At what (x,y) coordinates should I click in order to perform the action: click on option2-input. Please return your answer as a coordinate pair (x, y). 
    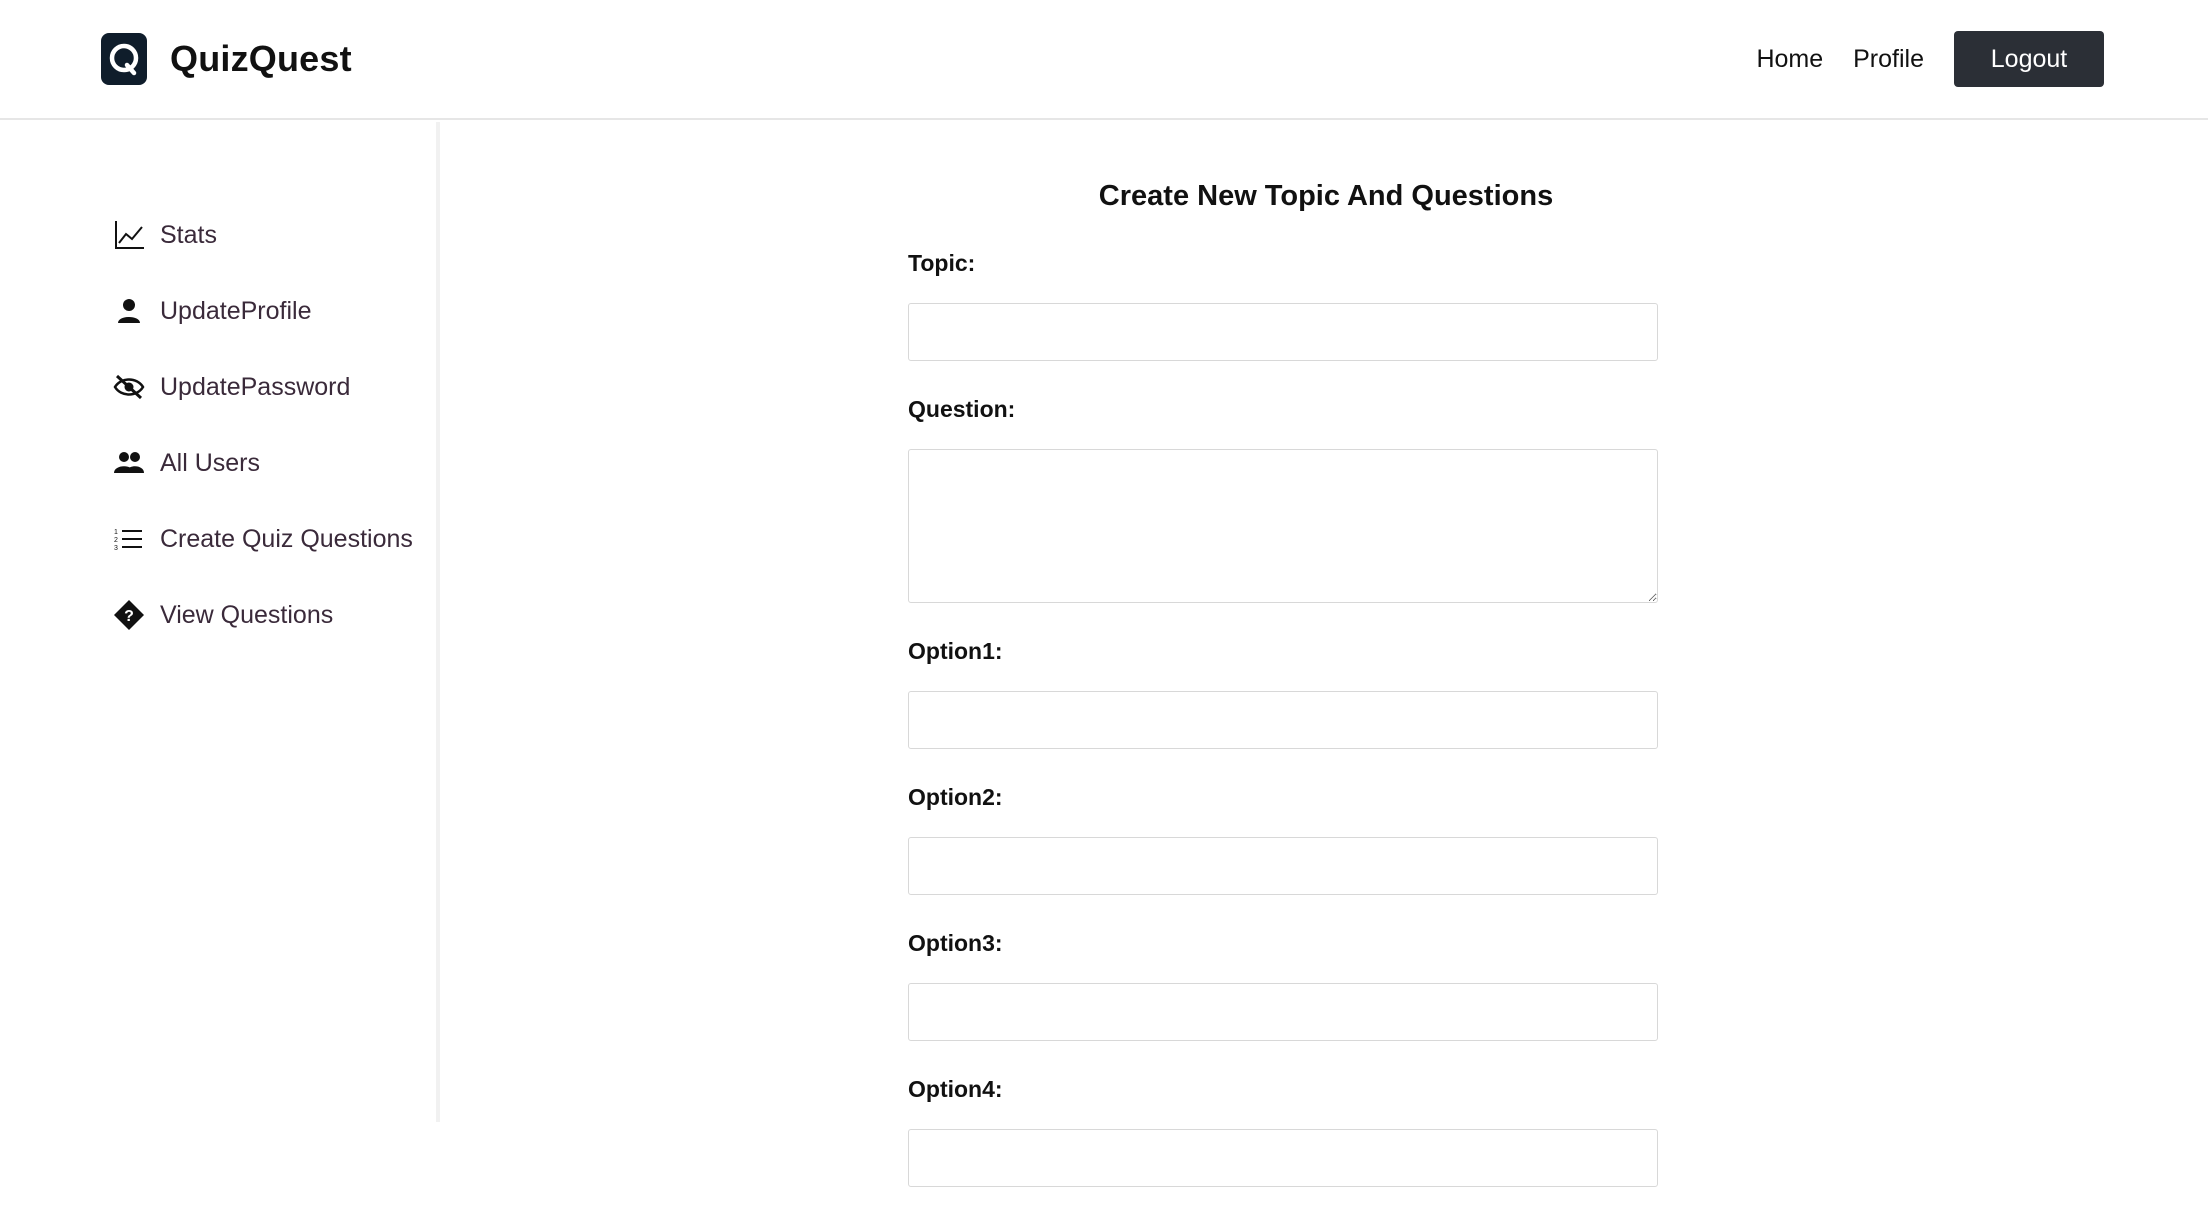
    Looking at the image, I should click on (1283, 866).